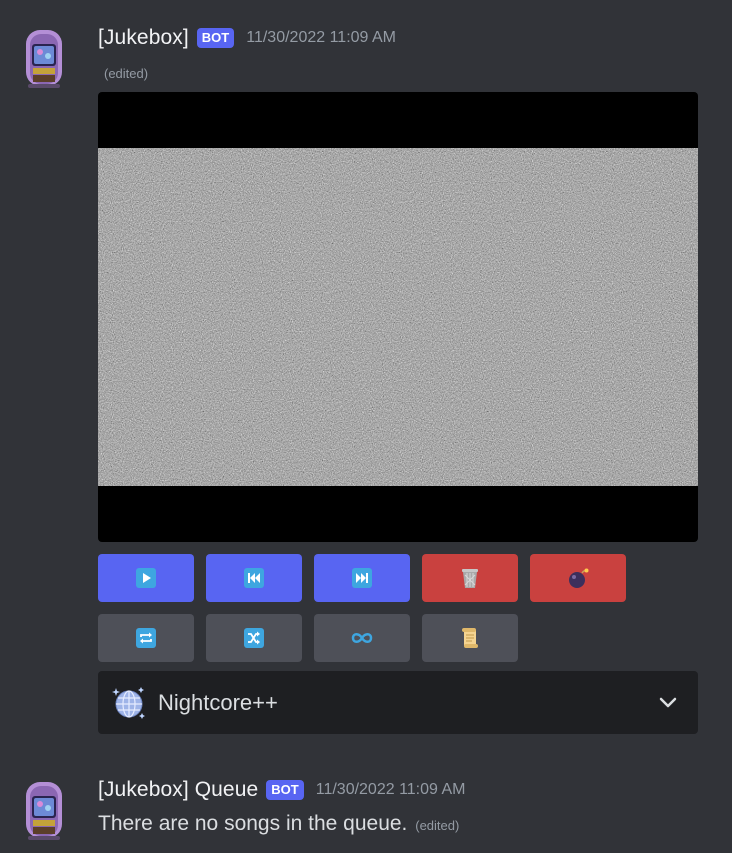  I want to click on lyrics-button, so click(470, 638).